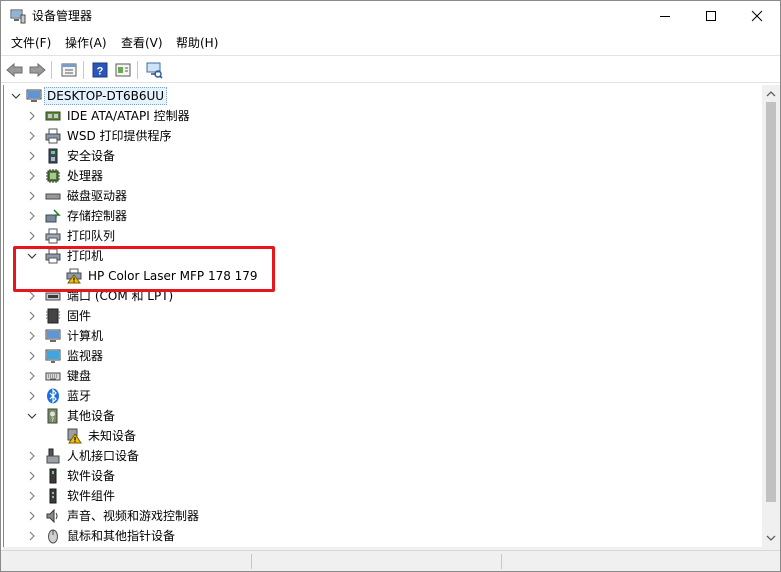 This screenshot has height=572, width=781. Describe the element at coordinates (382, 436) in the screenshot. I see `tree-device-item: 未知设备` at that location.